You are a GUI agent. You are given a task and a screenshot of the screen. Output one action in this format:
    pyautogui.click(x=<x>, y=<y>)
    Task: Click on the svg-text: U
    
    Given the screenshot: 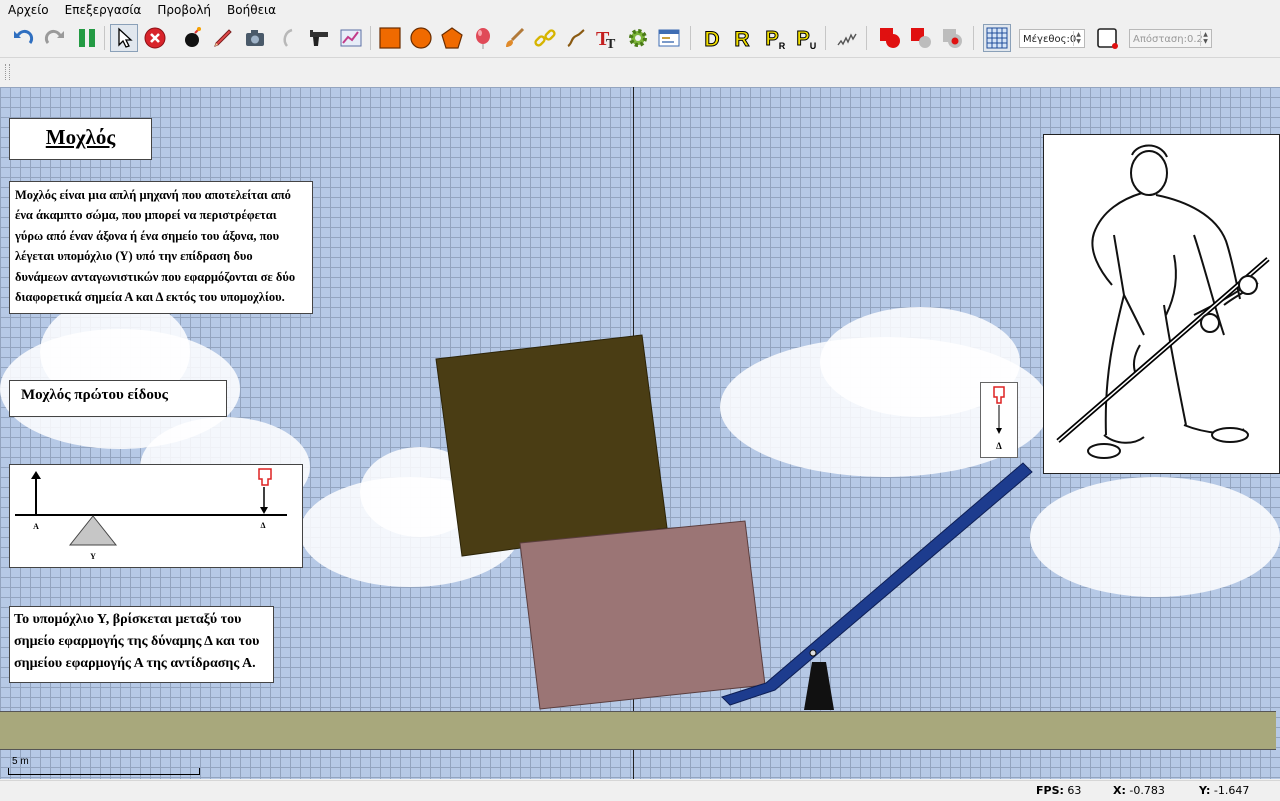 What is the action you would take?
    pyautogui.click(x=813, y=45)
    